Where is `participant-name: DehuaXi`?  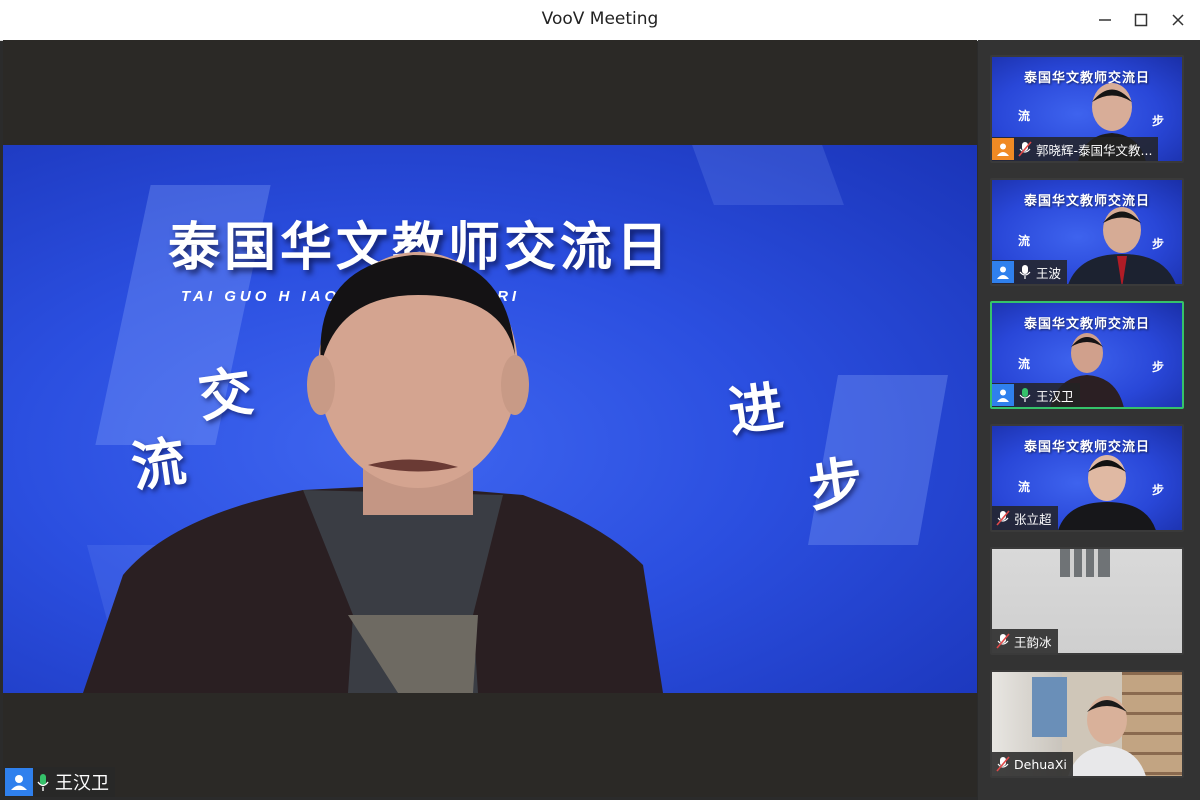 participant-name: DehuaXi is located at coordinates (1040, 764).